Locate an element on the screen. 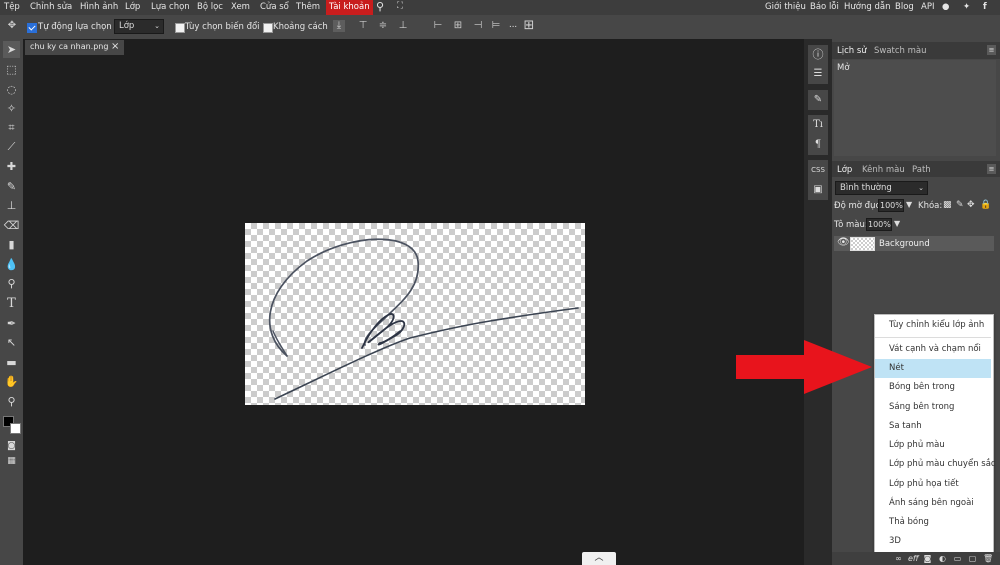  move-icon: ➤ is located at coordinates (11, 49).